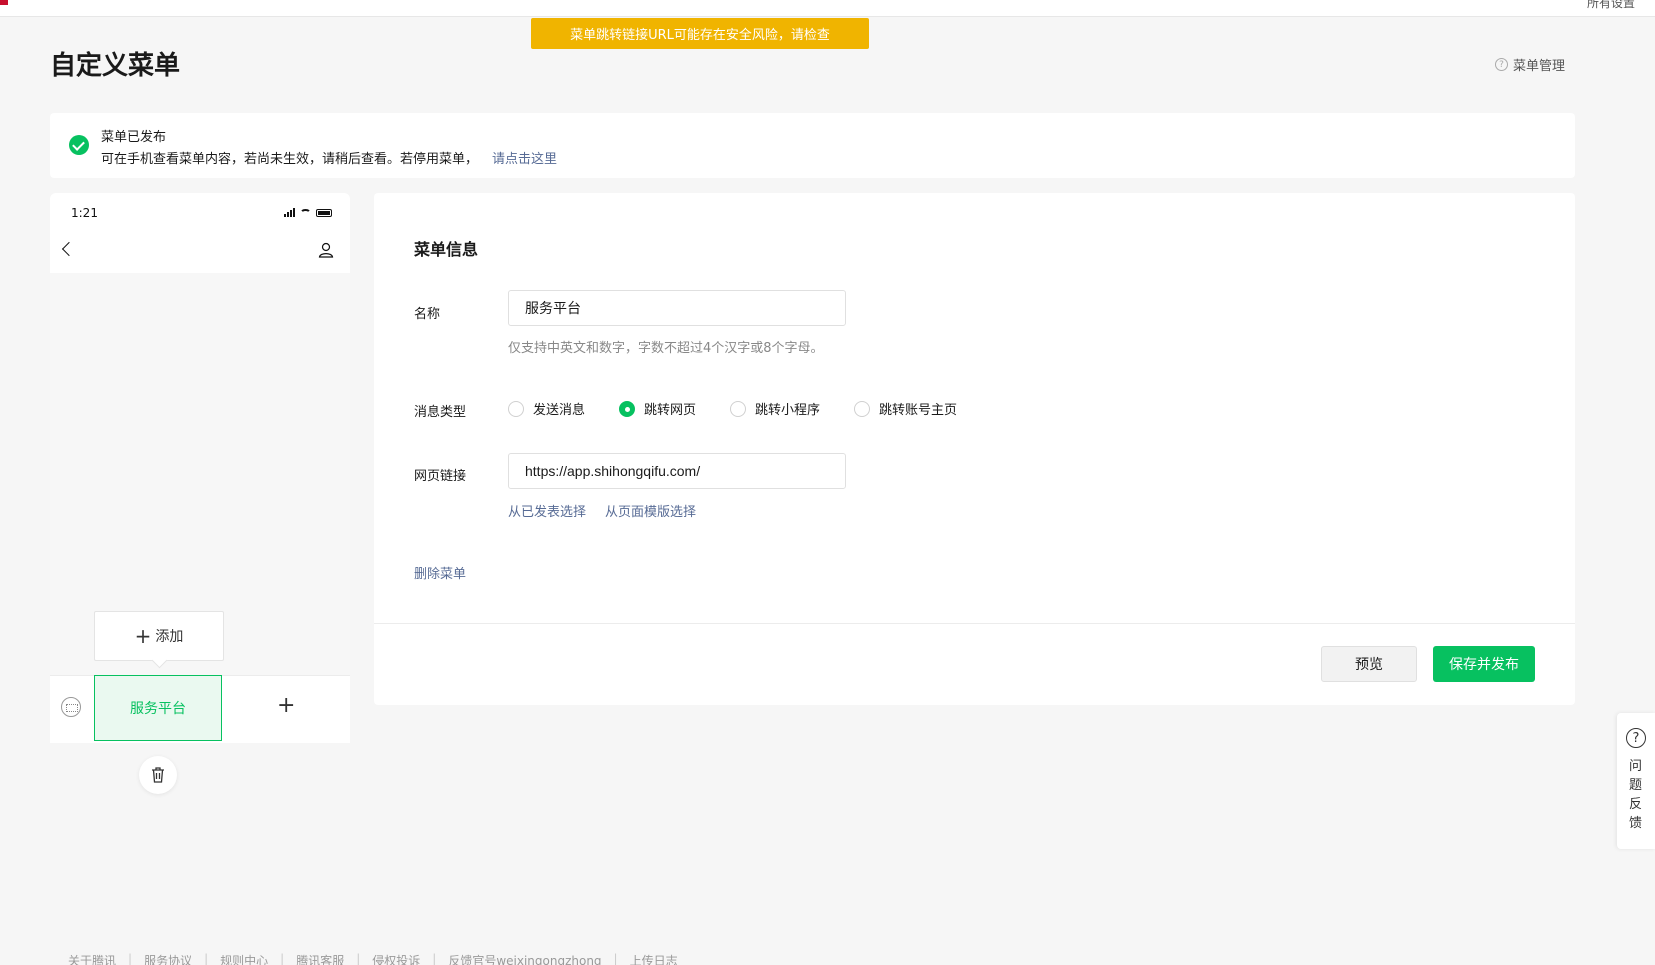 Image resolution: width=1655 pixels, height=965 pixels. Describe the element at coordinates (143, 636) in the screenshot. I see `plus-icon: +` at that location.